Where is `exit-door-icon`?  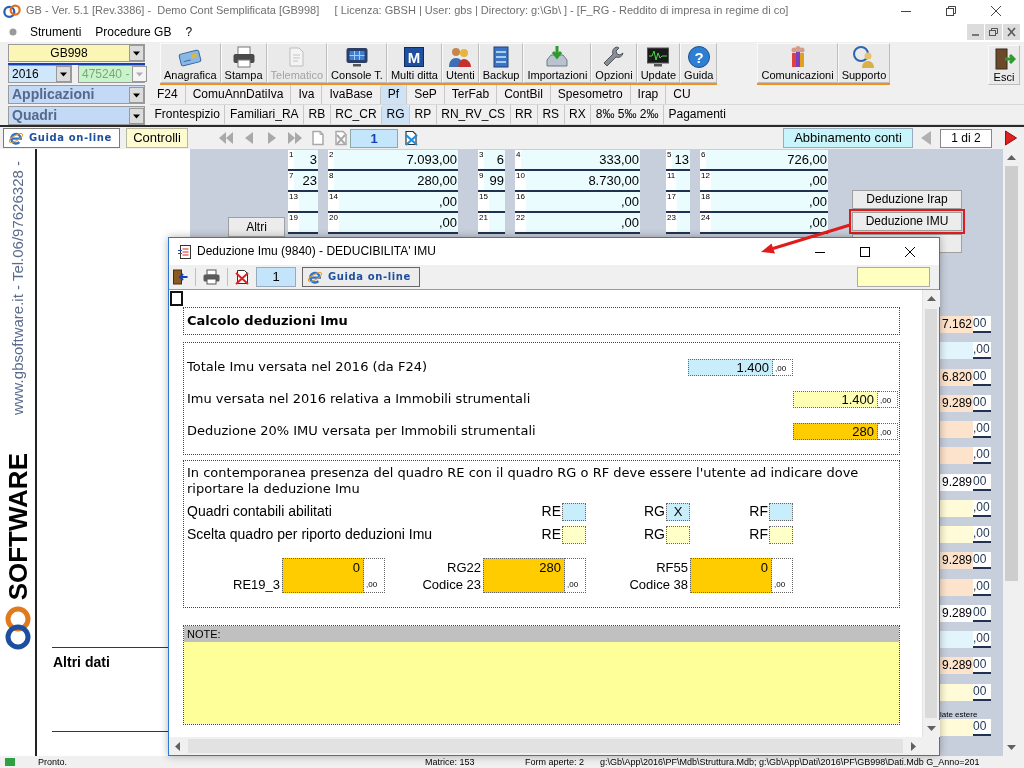 exit-door-icon is located at coordinates (180, 277).